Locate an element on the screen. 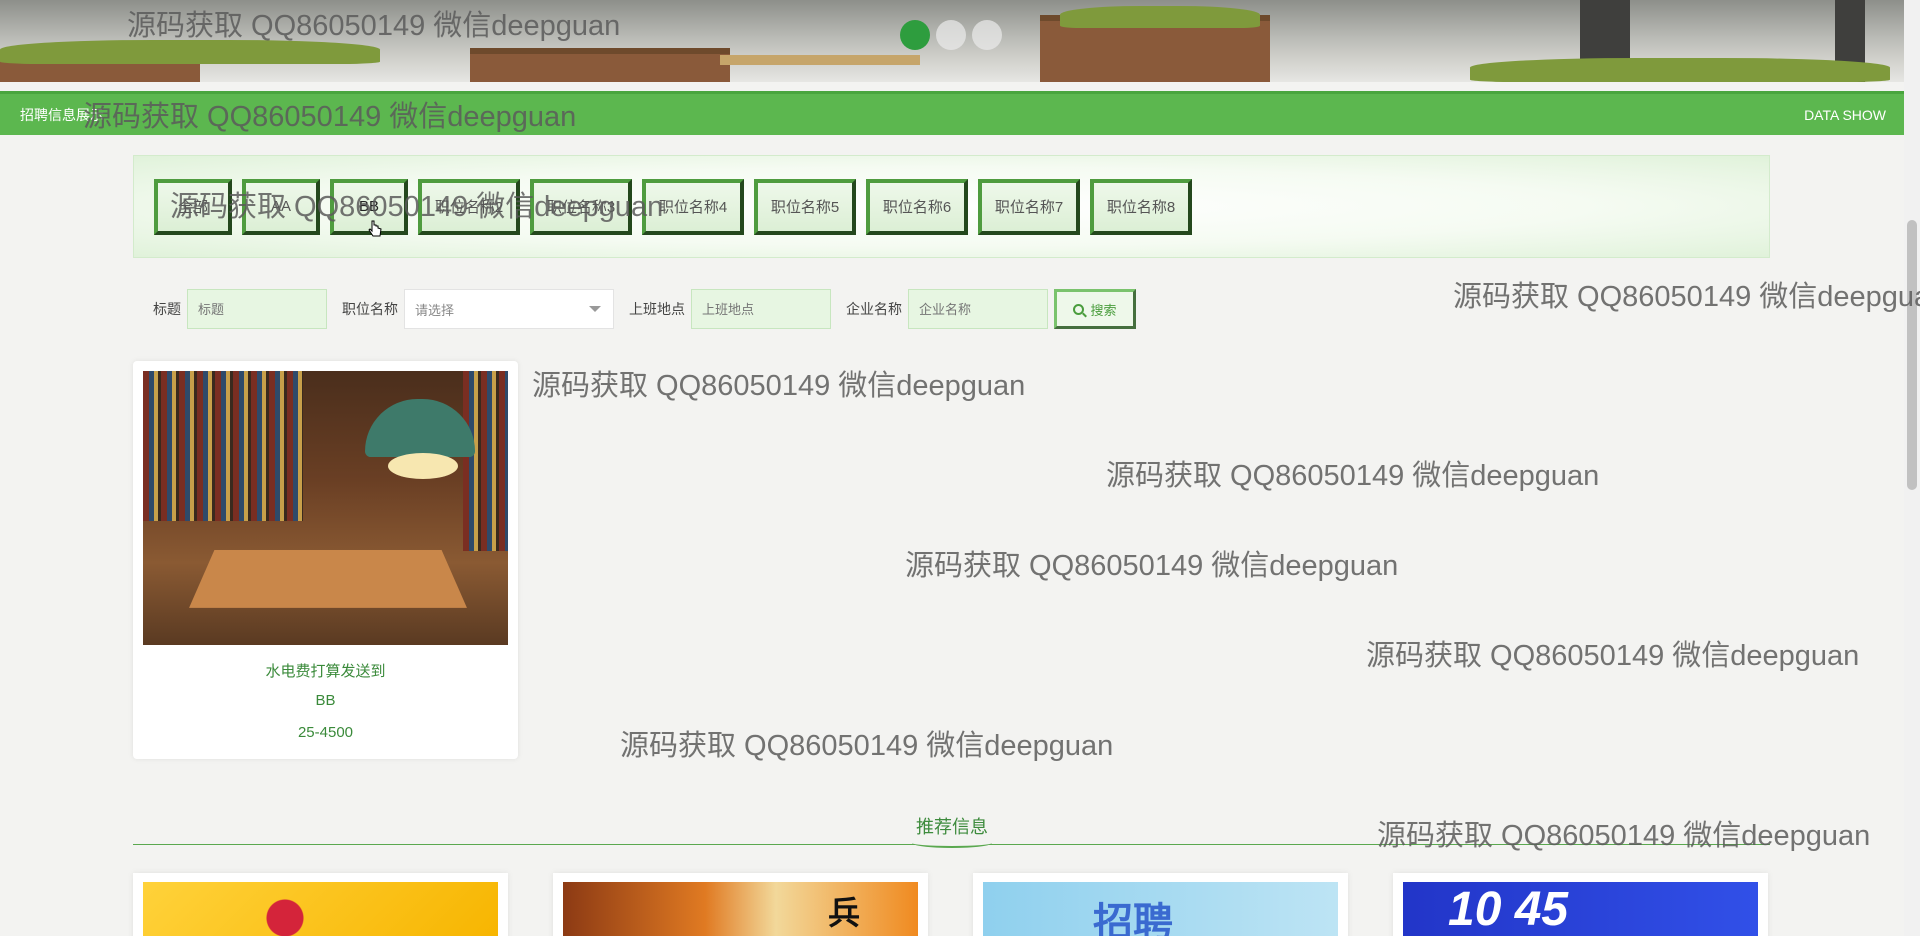 The image size is (1920, 936). tab-position-7: 职位名称7 is located at coordinates (1029, 206).